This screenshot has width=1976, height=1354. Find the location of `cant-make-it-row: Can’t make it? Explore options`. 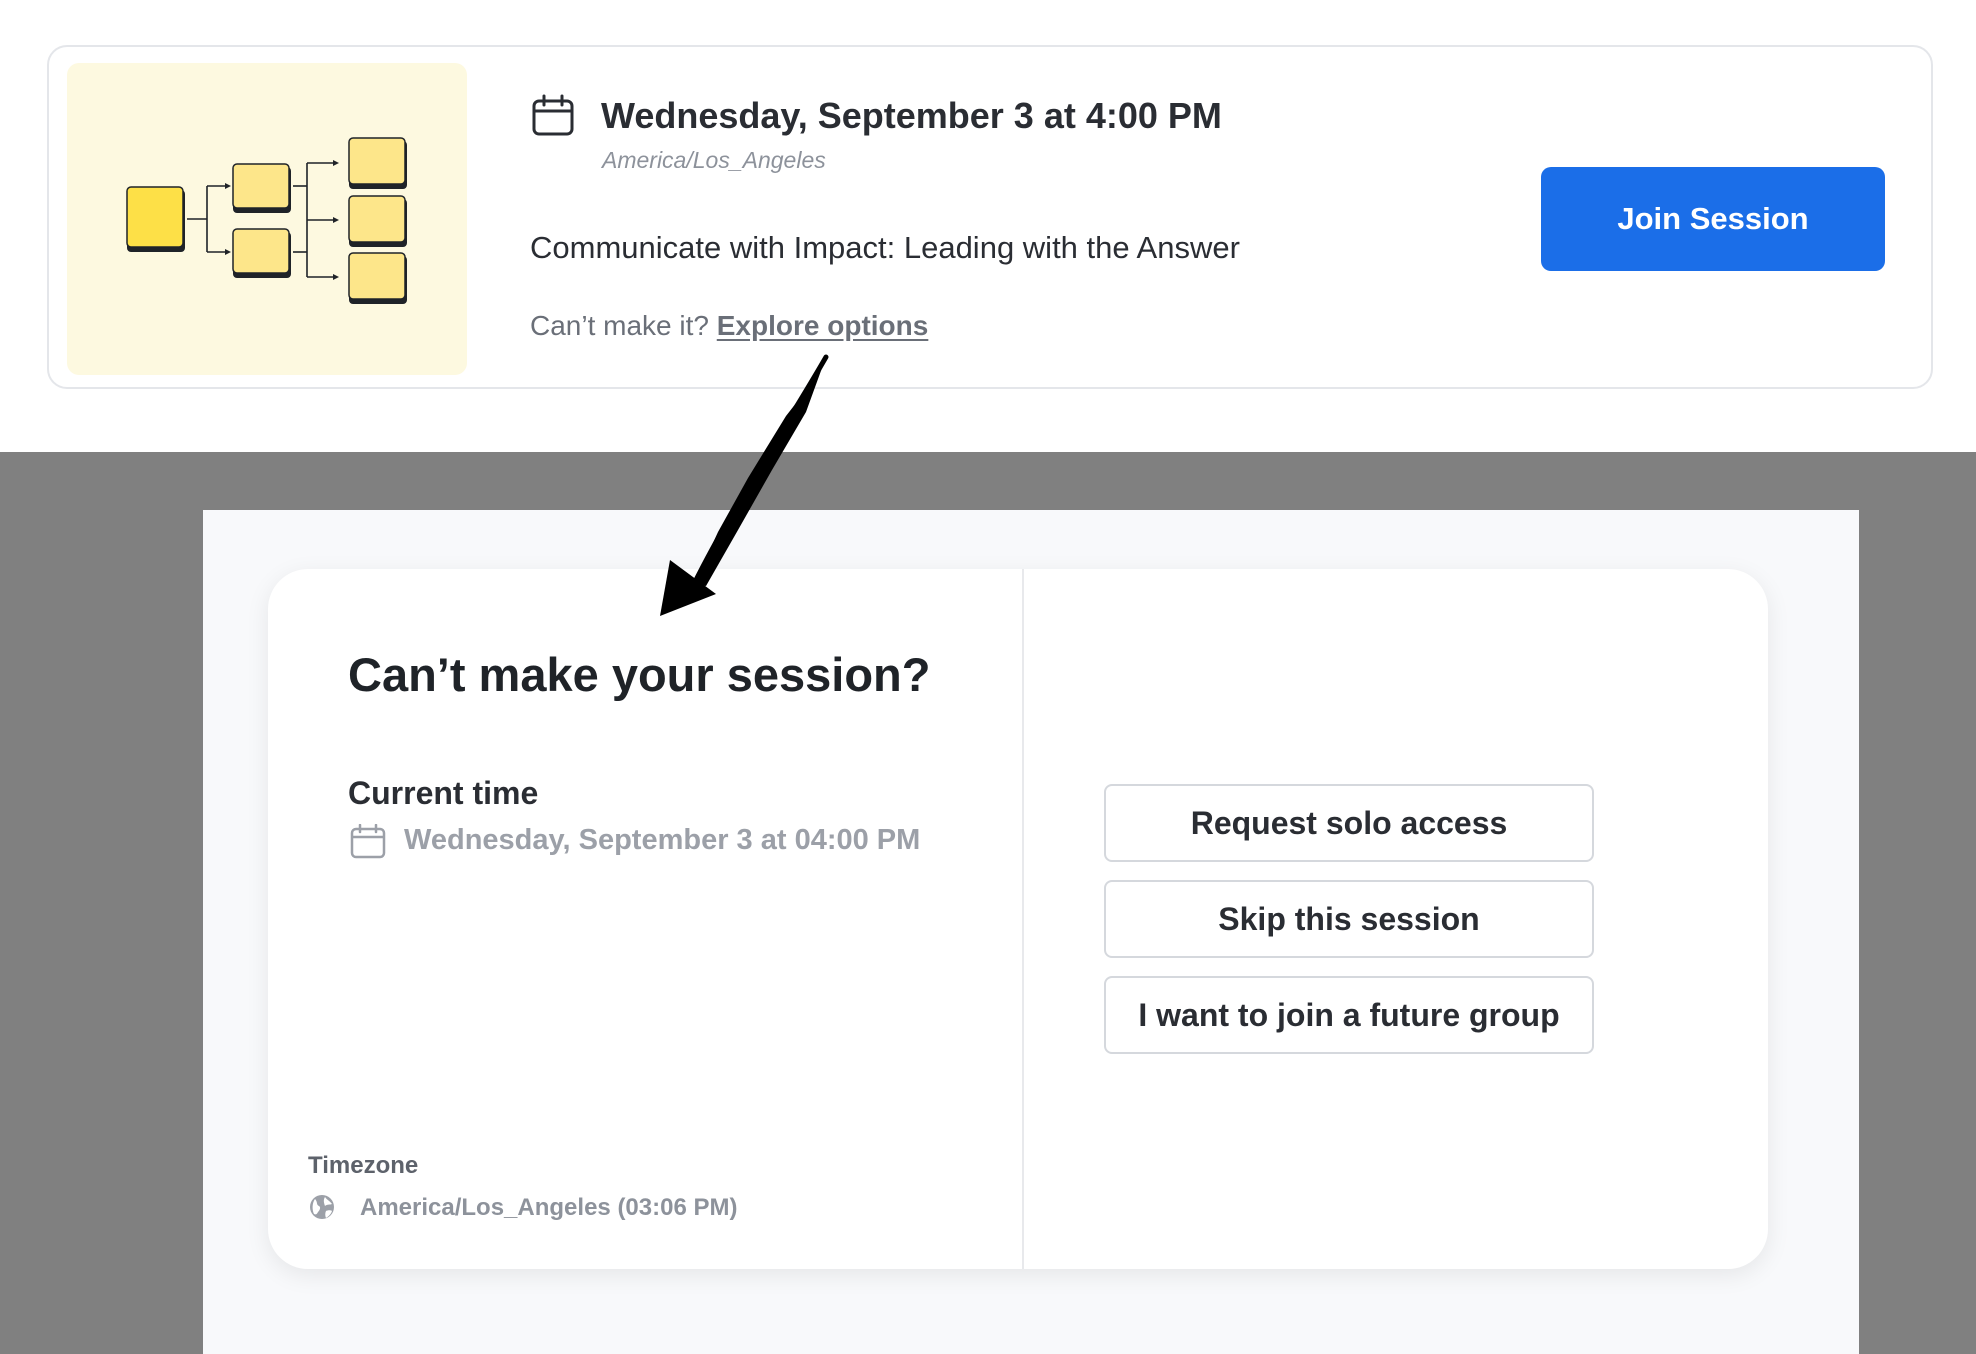

cant-make-it-row: Can’t make it? Explore options is located at coordinates (729, 326).